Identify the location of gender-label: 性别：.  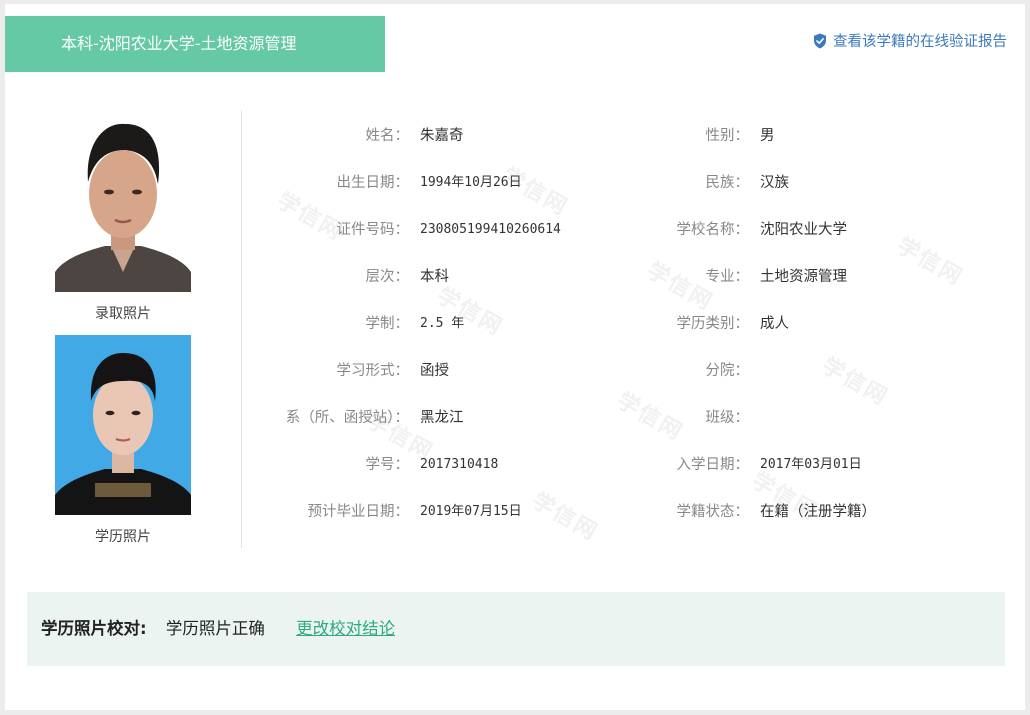
(727, 136).